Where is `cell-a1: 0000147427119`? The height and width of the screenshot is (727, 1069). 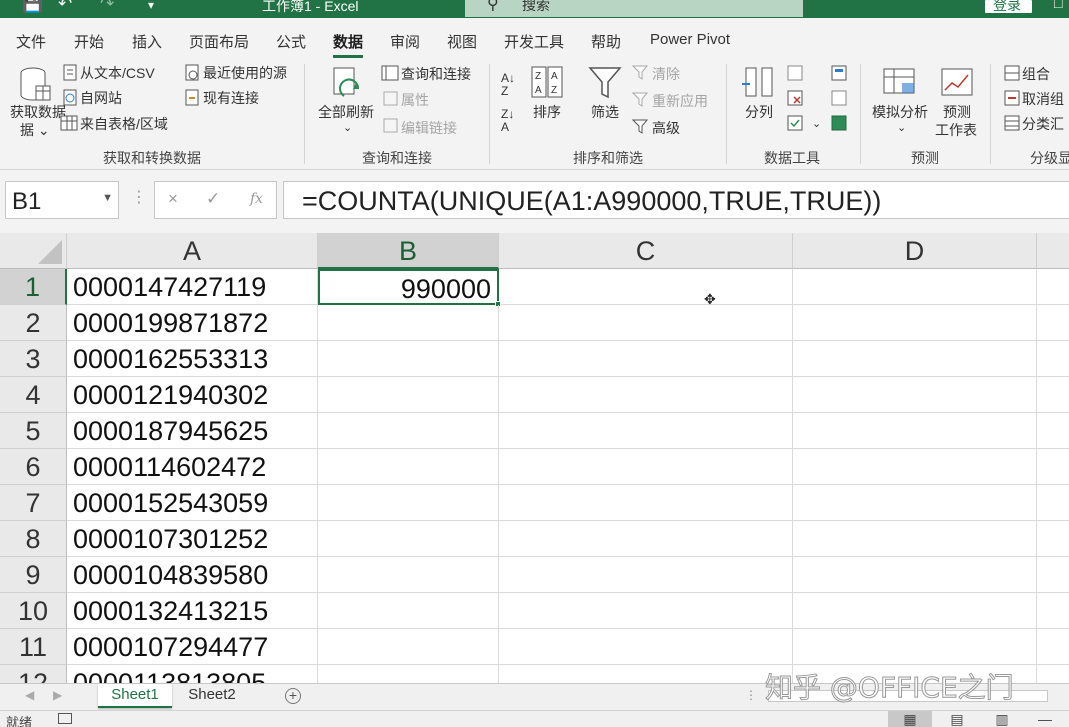 cell-a1: 0000147427119 is located at coordinates (192, 287).